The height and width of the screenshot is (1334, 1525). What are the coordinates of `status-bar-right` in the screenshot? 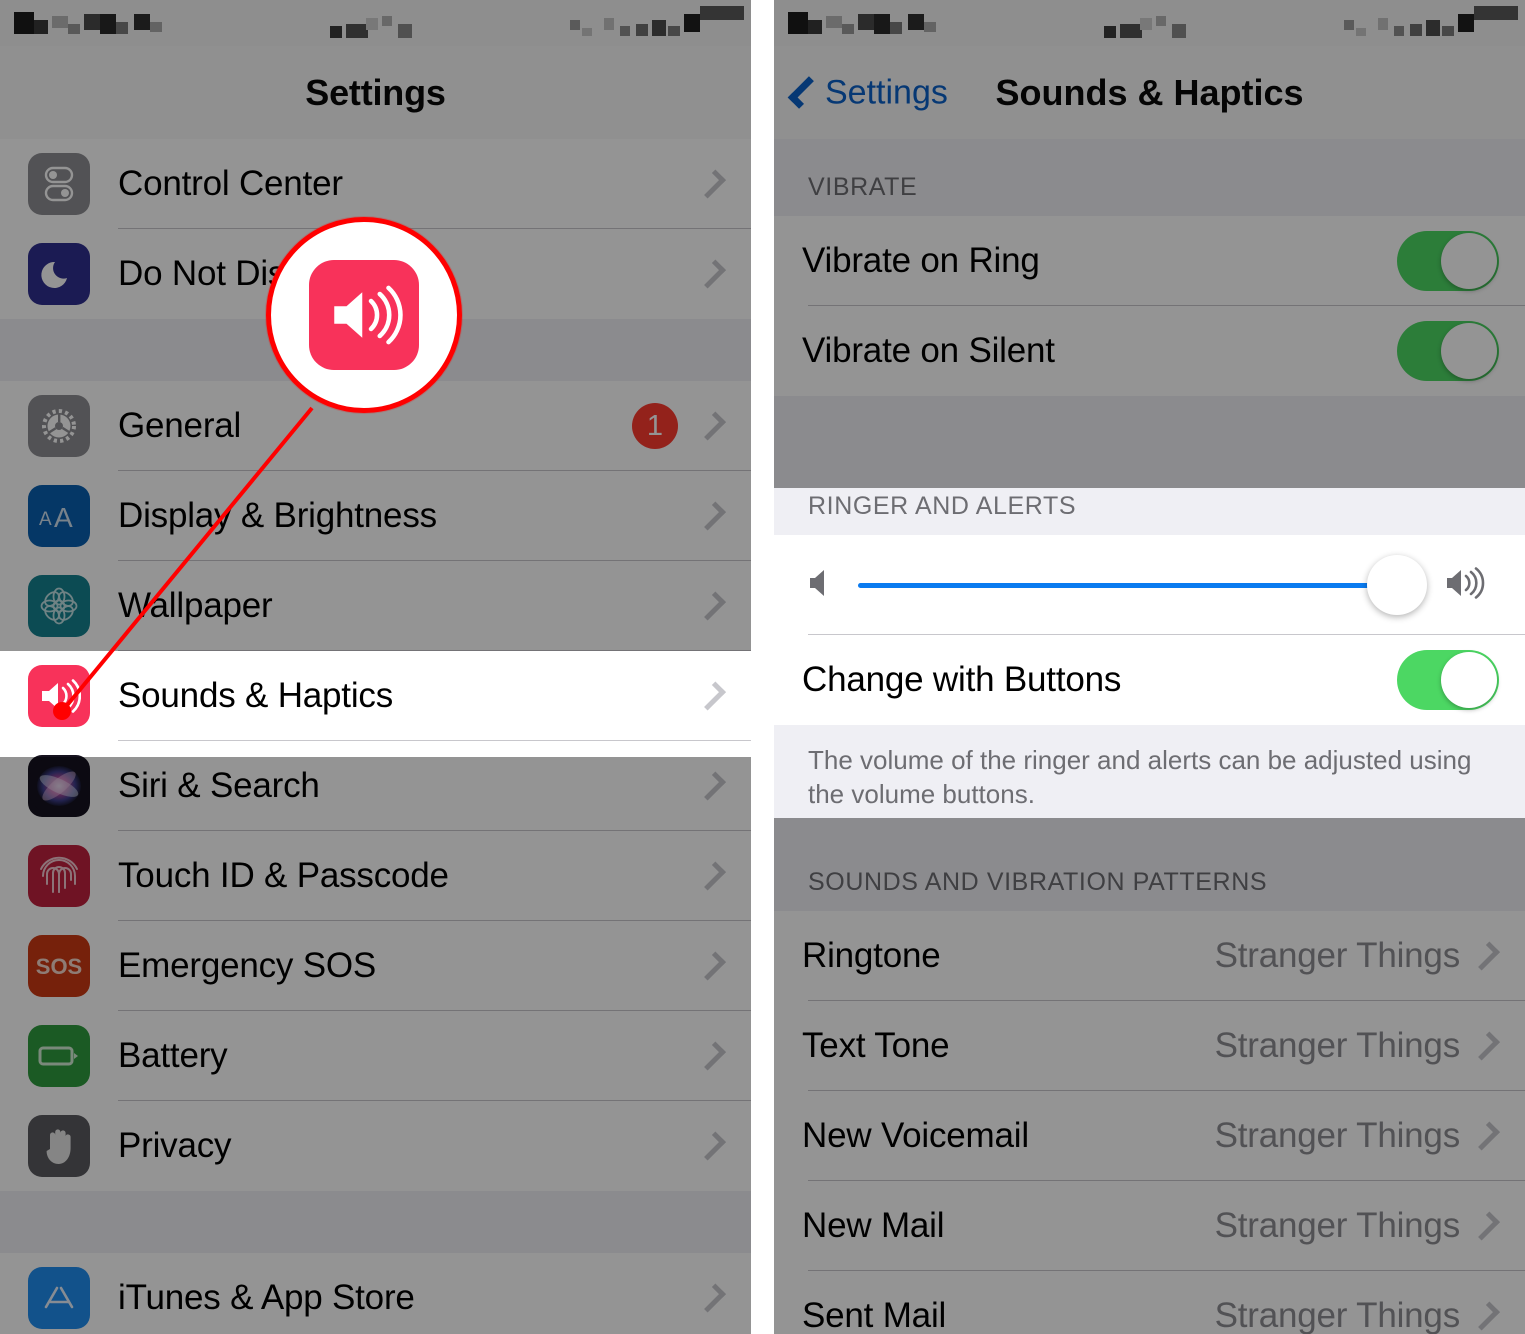 It's located at (1149, 23).